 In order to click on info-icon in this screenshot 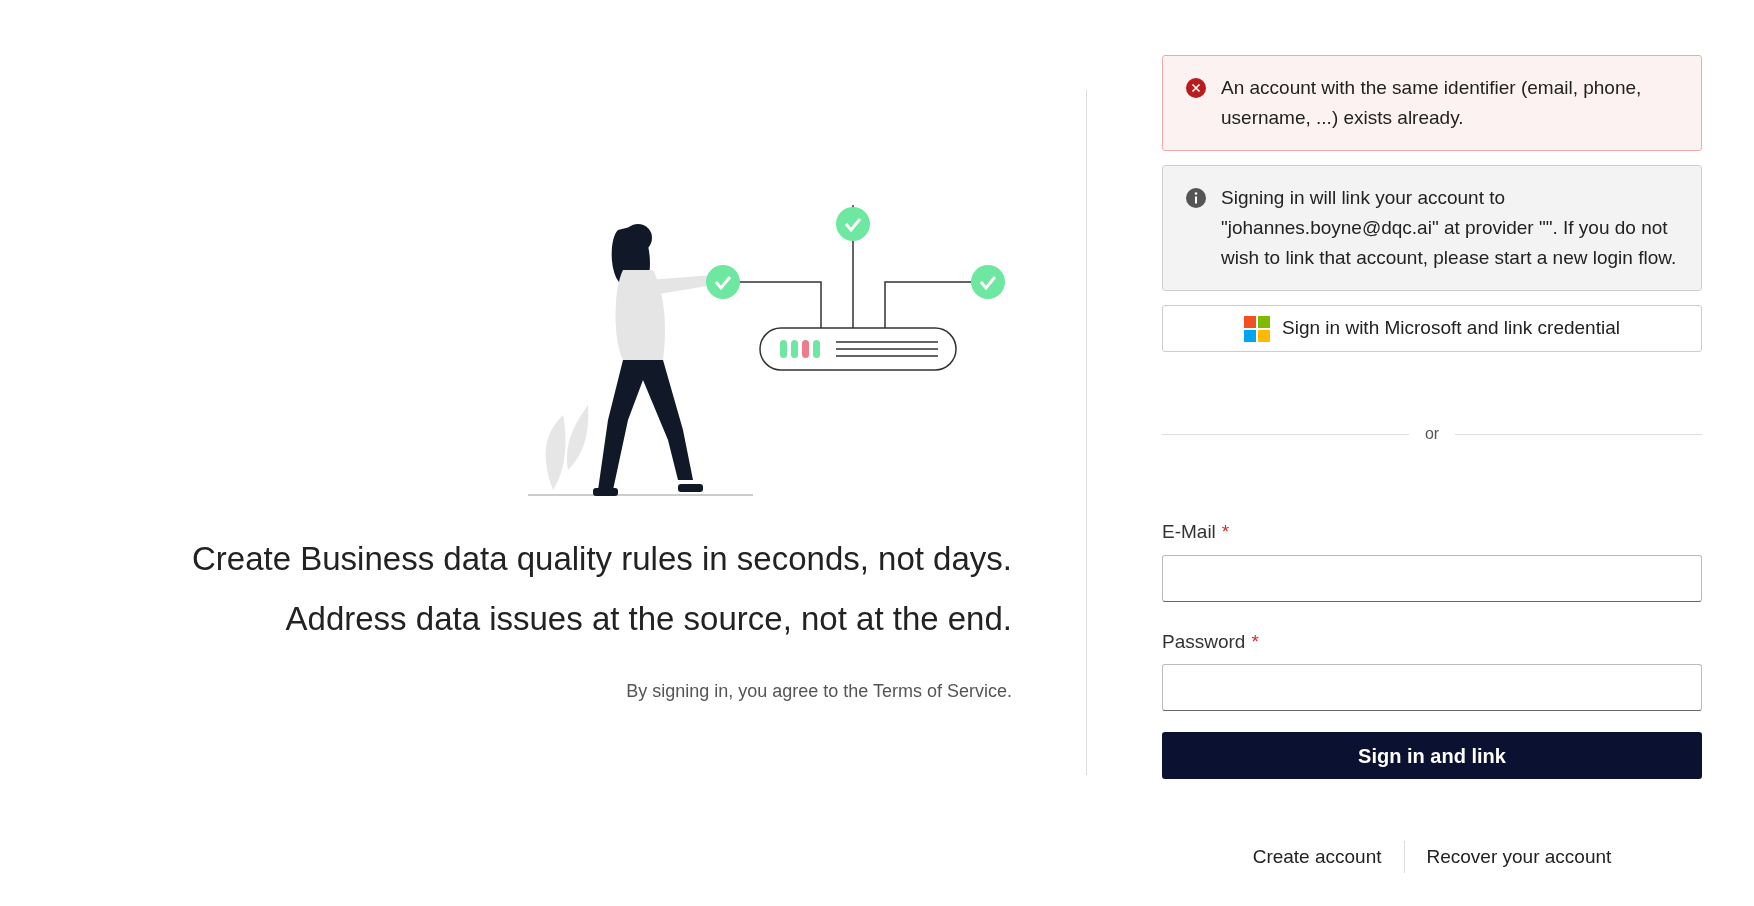, I will do `click(1196, 198)`.